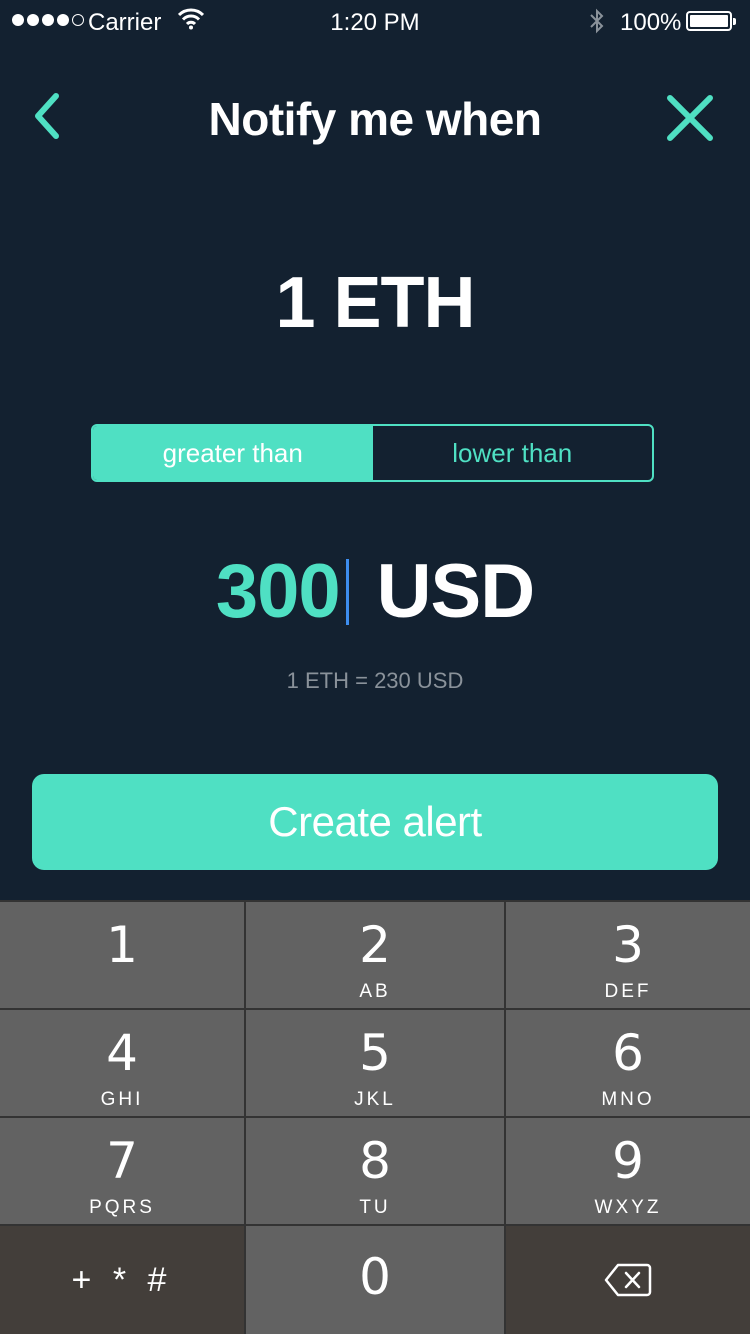 Image resolution: width=750 pixels, height=1334 pixels. Describe the element at coordinates (628, 991) in the screenshot. I see `key-letters: DEF` at that location.